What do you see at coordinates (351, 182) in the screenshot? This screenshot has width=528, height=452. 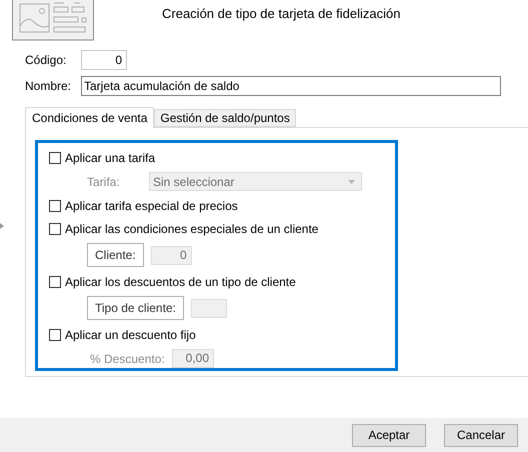 I see `caret-icon` at bounding box center [351, 182].